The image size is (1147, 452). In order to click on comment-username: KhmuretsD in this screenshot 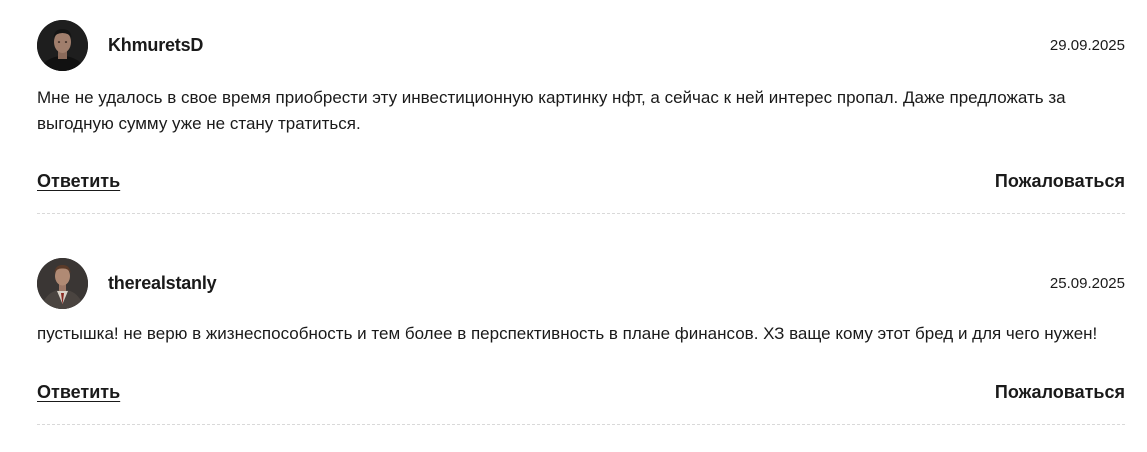, I will do `click(155, 45)`.